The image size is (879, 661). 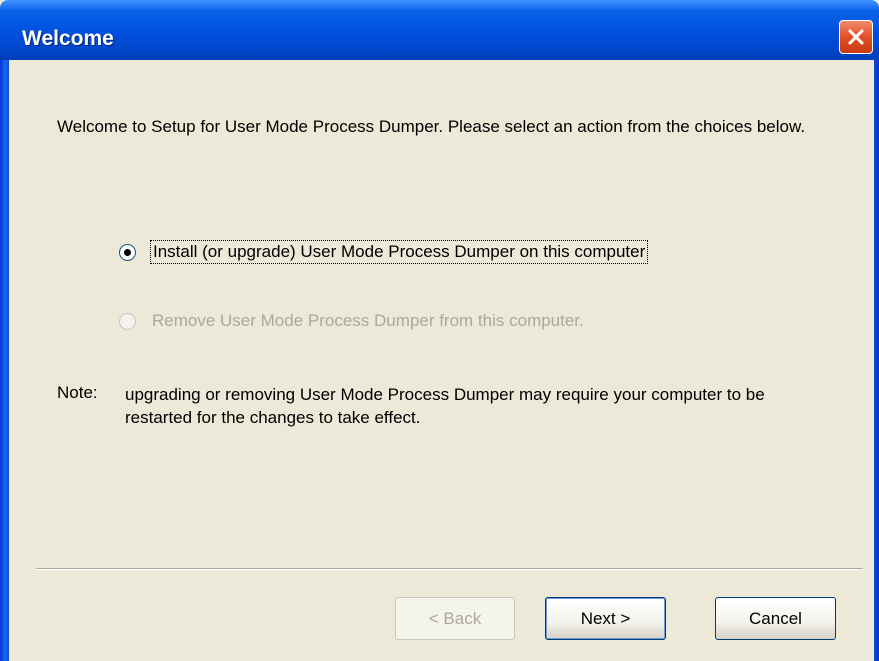 I want to click on close-icon, so click(x=856, y=37).